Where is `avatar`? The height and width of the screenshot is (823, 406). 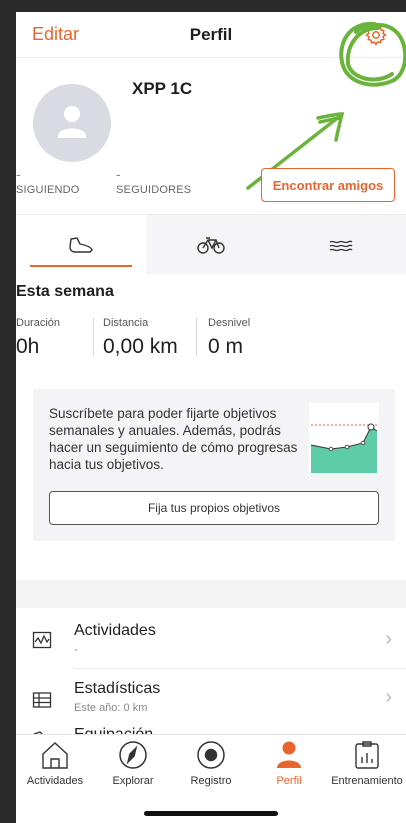 avatar is located at coordinates (72, 123).